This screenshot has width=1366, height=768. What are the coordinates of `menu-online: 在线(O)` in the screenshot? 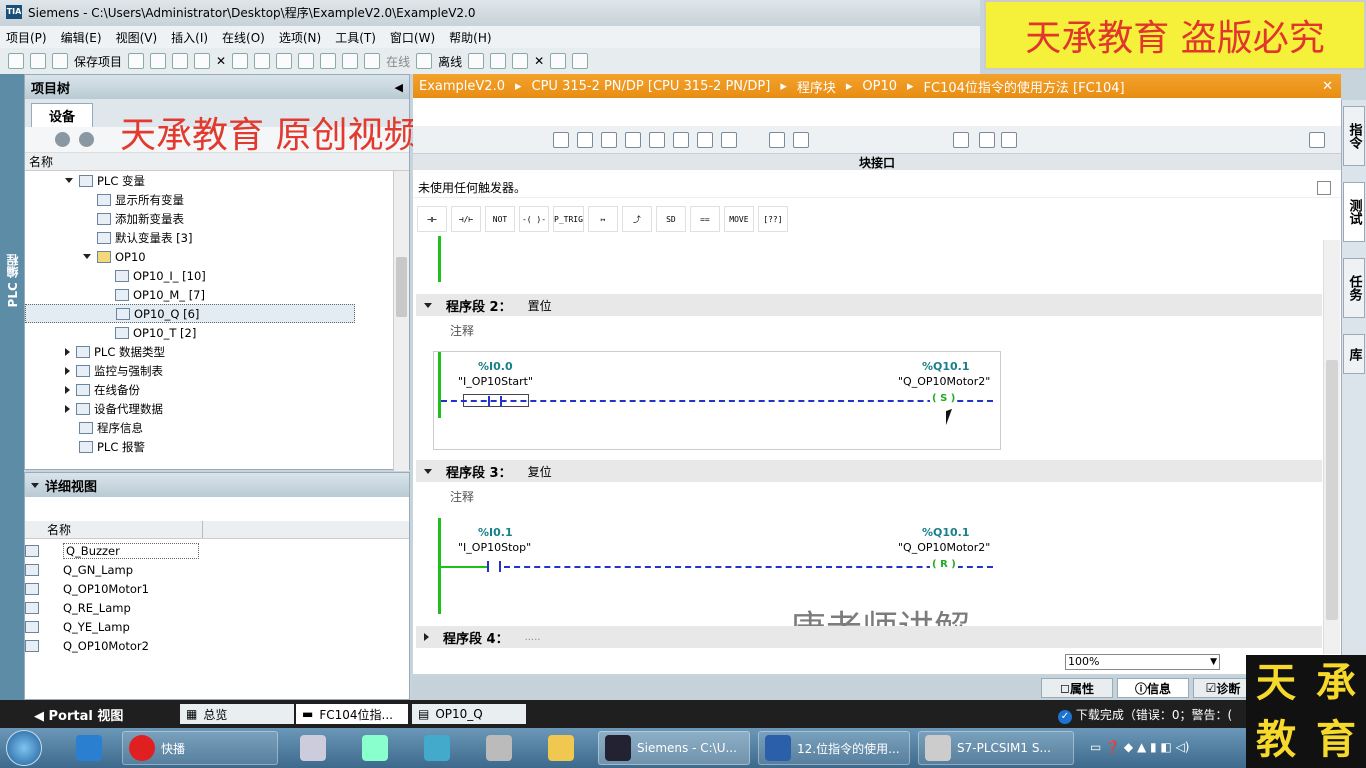 It's located at (243, 37).